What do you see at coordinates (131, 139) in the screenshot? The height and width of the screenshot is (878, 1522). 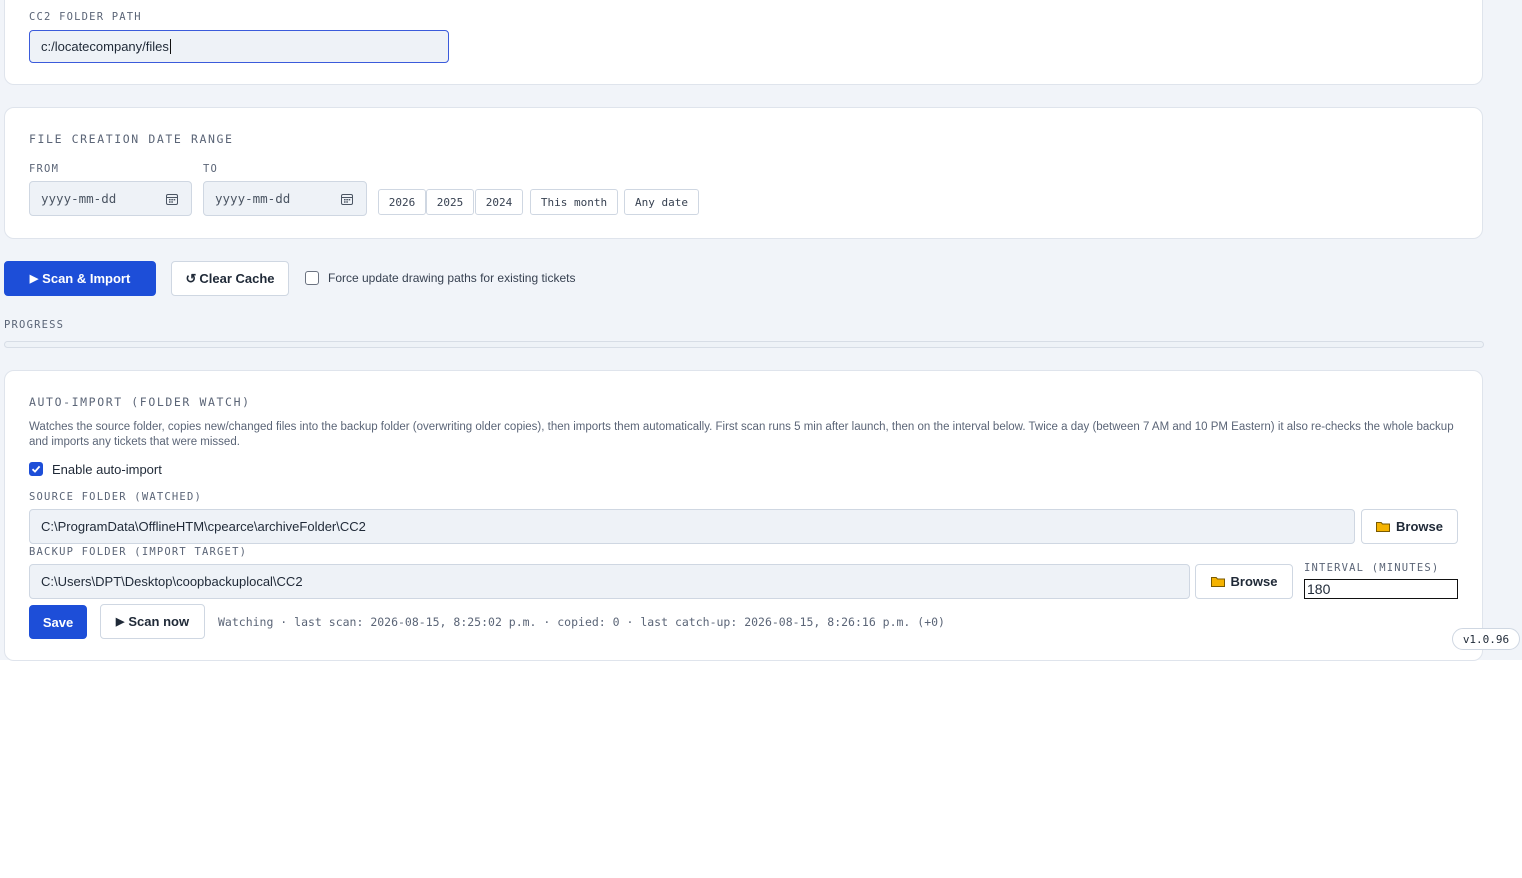 I see `date-range-title: FILE CREATION DATE RANGE` at bounding box center [131, 139].